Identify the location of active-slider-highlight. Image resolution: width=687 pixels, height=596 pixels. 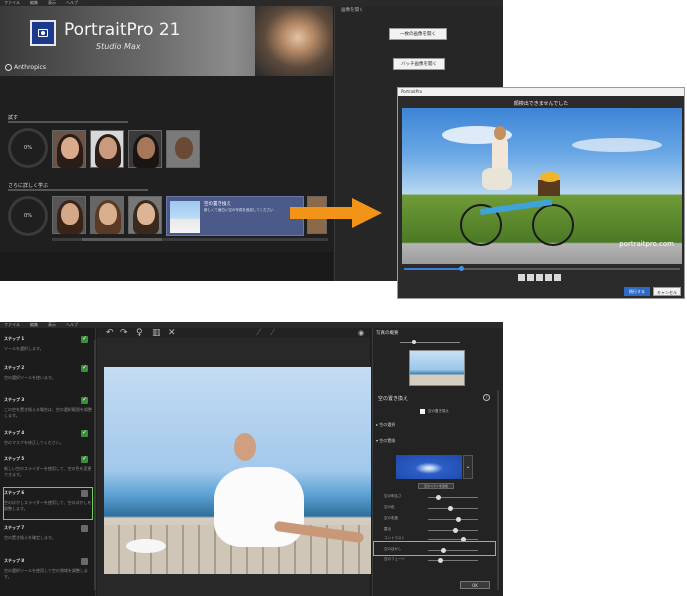
(434, 548).